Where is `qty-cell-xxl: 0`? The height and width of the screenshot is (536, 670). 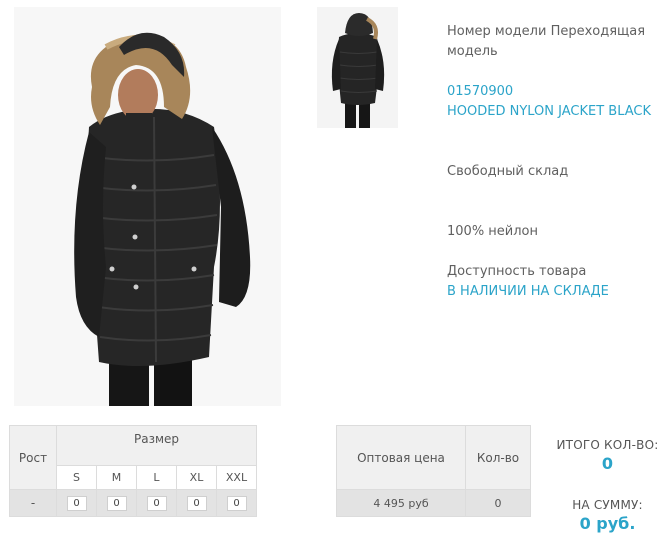 qty-cell-xxl: 0 is located at coordinates (236, 503).